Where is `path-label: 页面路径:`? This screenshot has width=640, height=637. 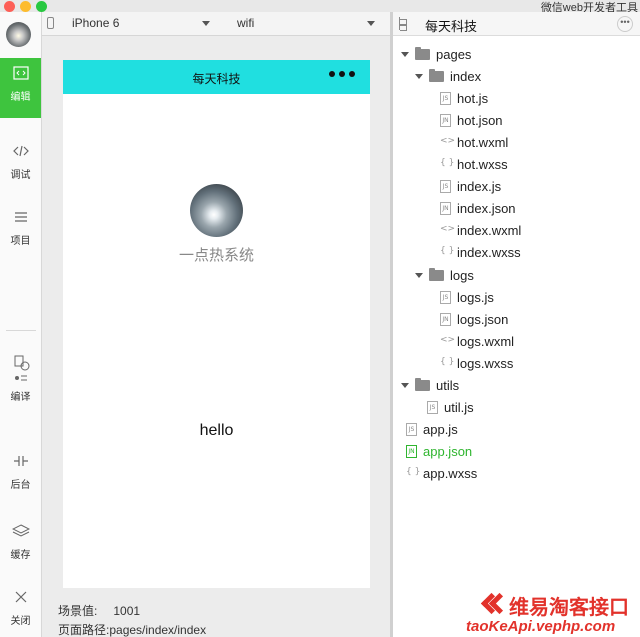
path-label: 页面路径: is located at coordinates (84, 630).